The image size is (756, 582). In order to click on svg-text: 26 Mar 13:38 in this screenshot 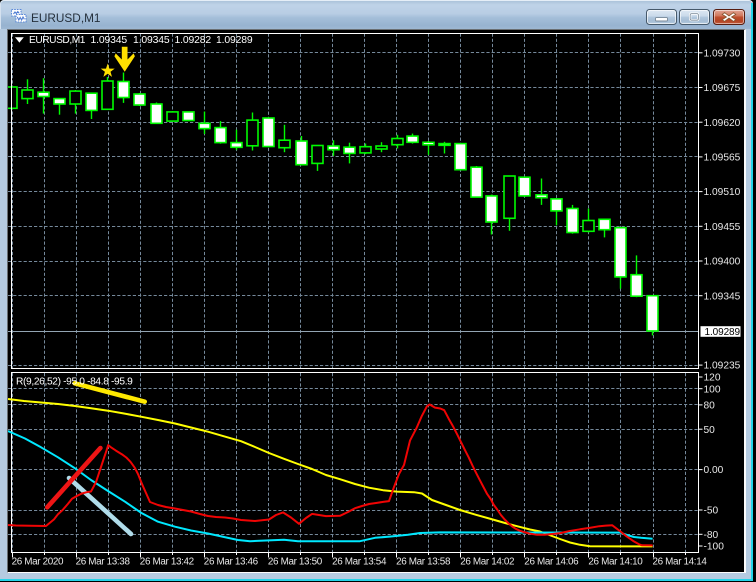, I will do `click(103, 562)`.